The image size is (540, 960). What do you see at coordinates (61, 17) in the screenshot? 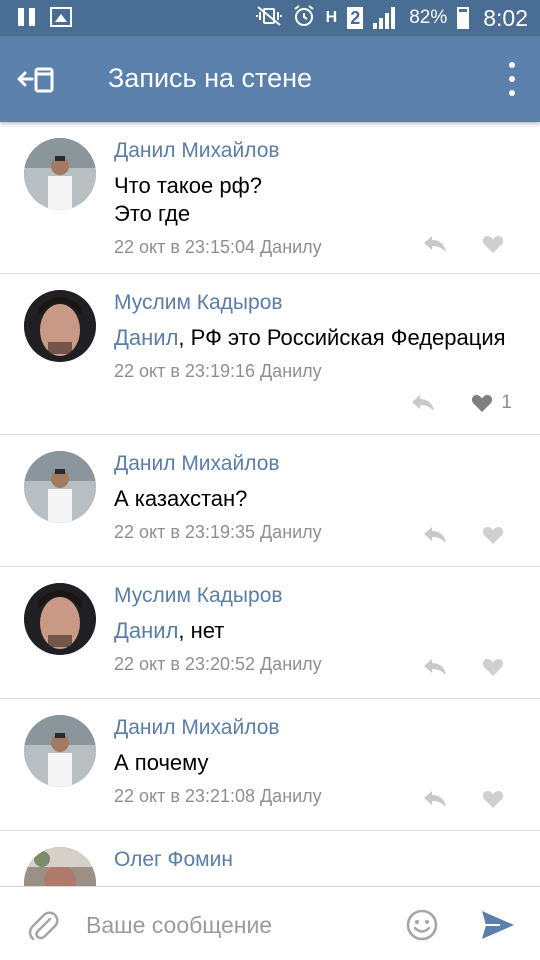
I see `image-icon` at bounding box center [61, 17].